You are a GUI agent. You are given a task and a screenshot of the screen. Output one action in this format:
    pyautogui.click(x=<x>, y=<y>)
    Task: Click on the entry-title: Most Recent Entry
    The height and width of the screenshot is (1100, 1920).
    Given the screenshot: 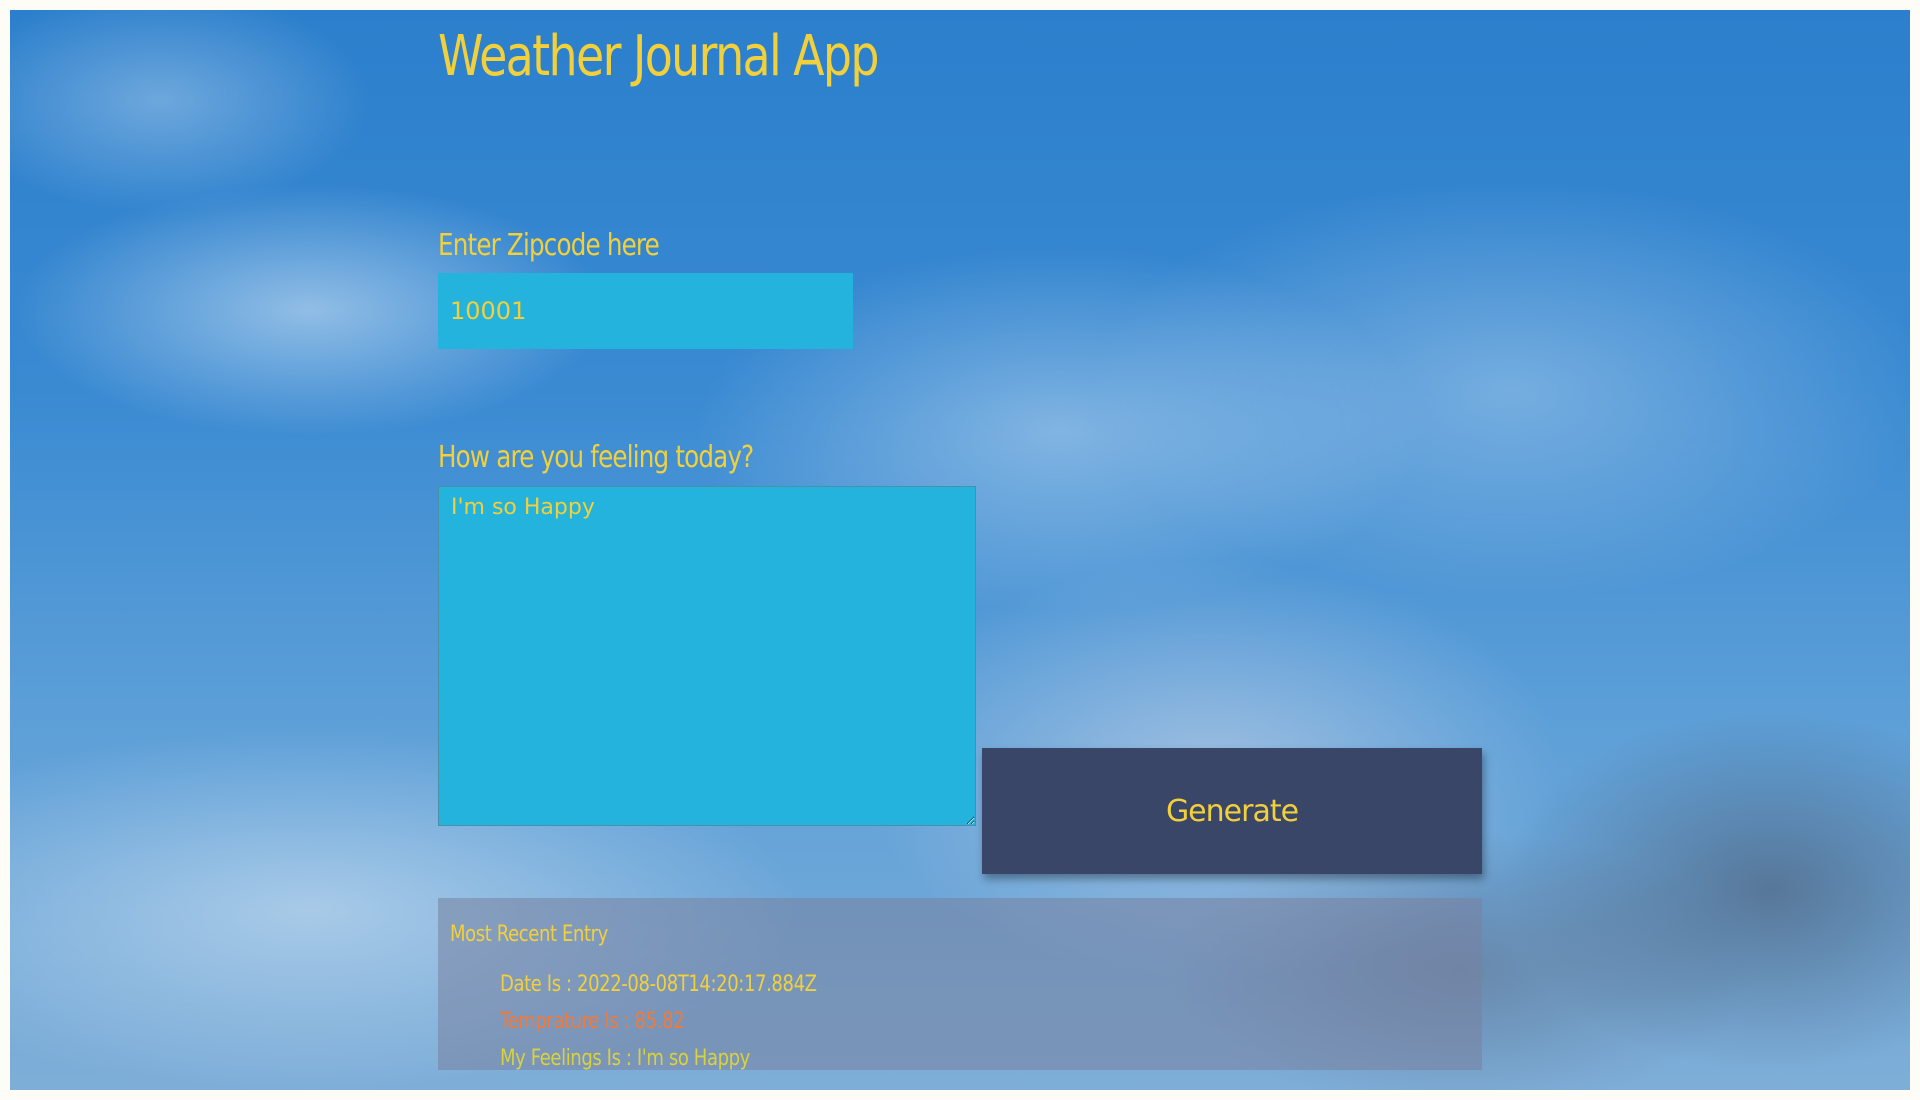 What is the action you would take?
    pyautogui.click(x=529, y=934)
    